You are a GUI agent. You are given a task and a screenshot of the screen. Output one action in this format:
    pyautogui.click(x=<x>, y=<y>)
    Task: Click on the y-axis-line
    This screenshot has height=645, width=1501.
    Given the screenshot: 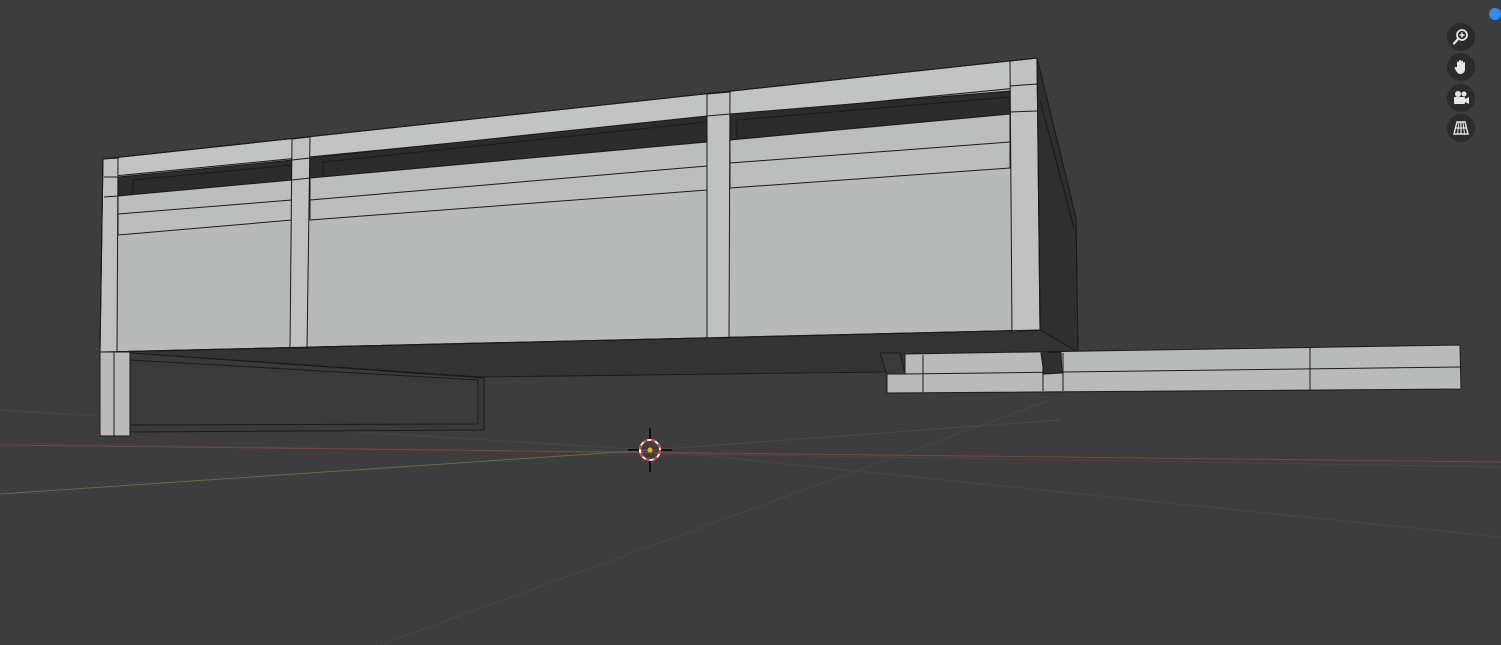 What is the action you would take?
    pyautogui.click(x=325, y=472)
    